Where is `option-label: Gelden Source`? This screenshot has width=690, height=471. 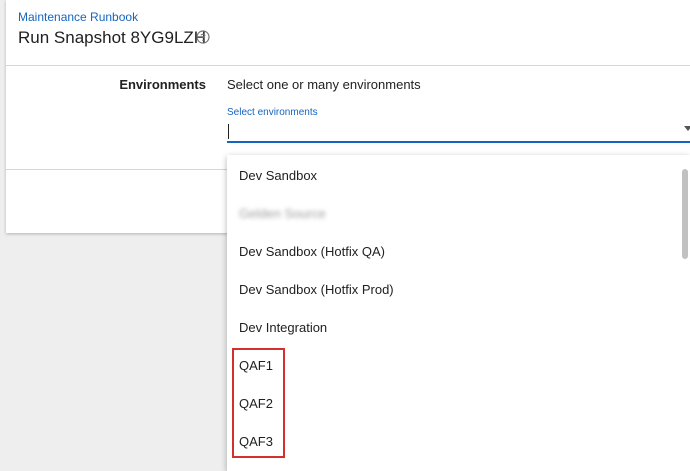 option-label: Gelden Source is located at coordinates (282, 213).